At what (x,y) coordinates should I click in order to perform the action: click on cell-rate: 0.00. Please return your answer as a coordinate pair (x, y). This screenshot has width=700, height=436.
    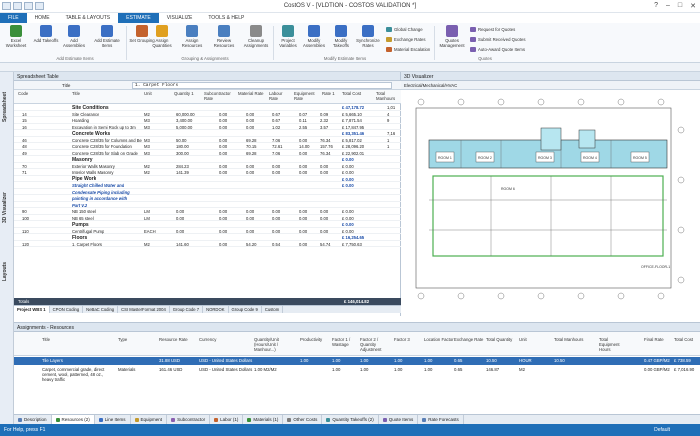
    Looking at the image, I should click on (324, 231).